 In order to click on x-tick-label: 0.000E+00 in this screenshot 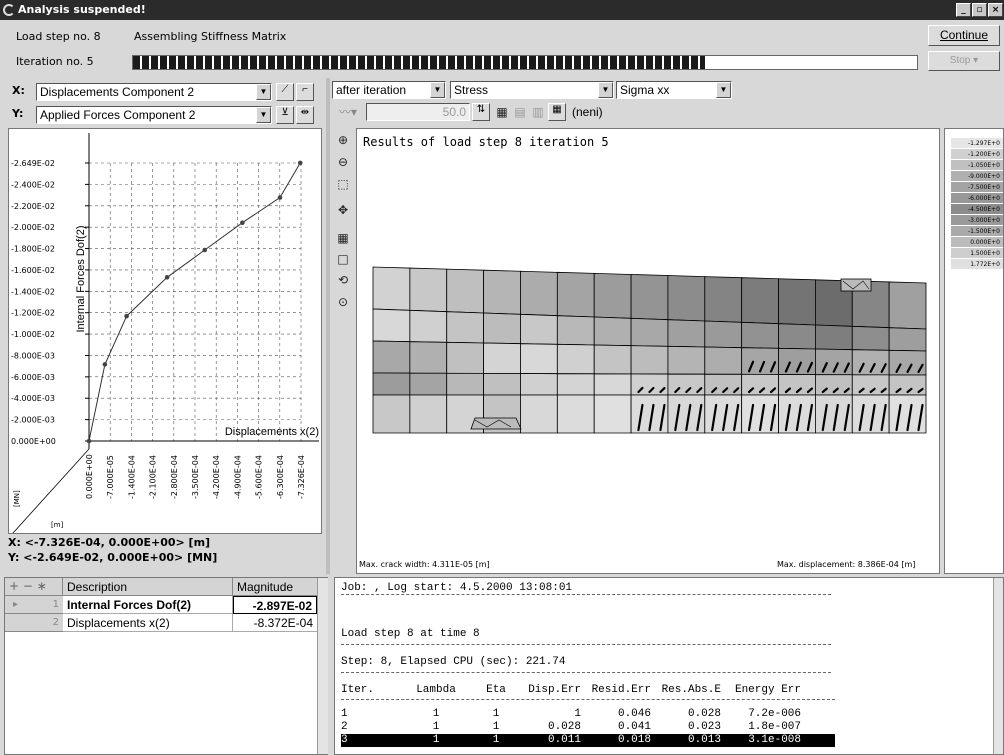, I will do `click(89, 476)`.